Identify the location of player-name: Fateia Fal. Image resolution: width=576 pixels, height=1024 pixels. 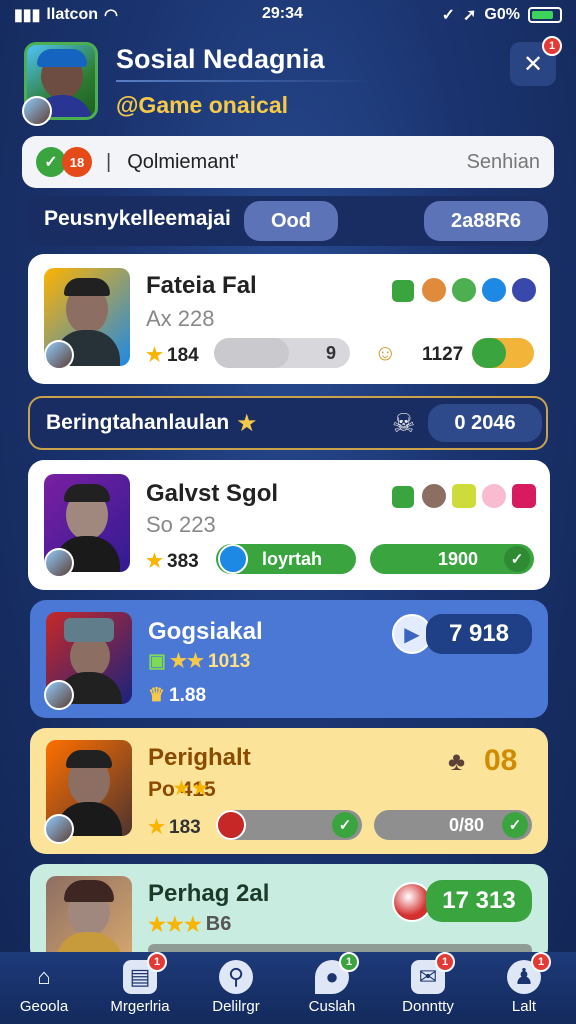
(201, 285).